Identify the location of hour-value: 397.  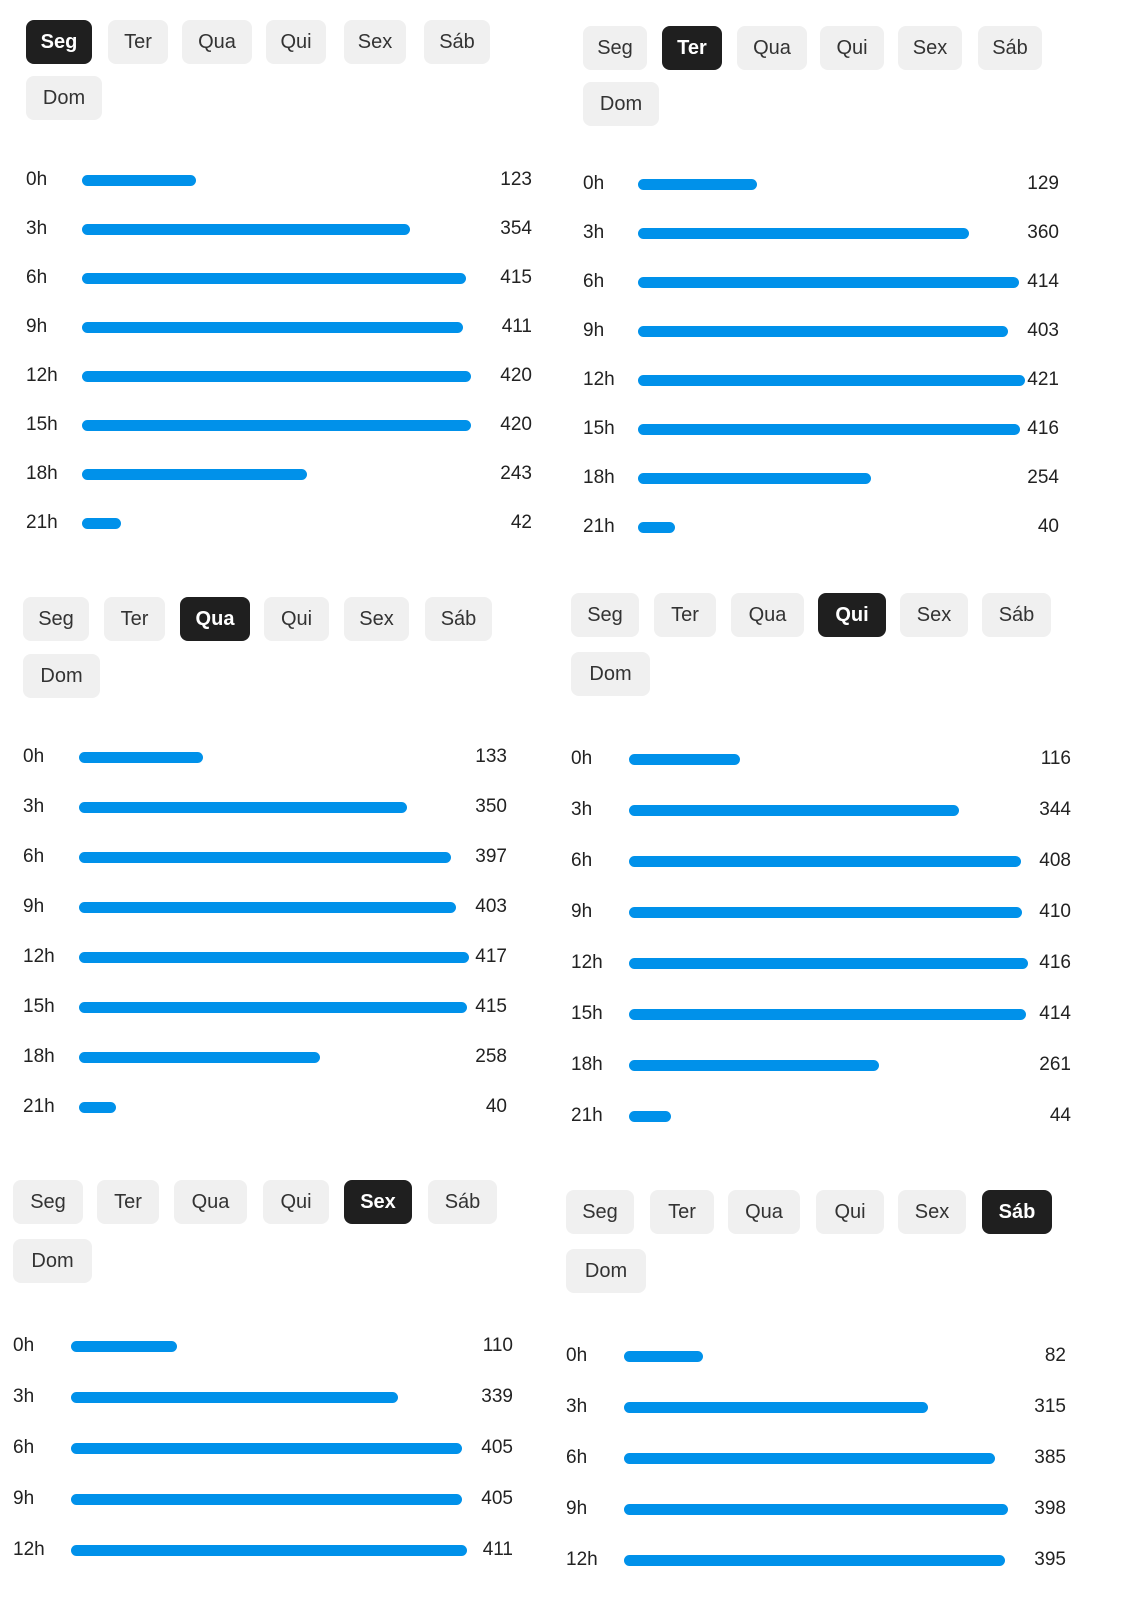
(491, 856).